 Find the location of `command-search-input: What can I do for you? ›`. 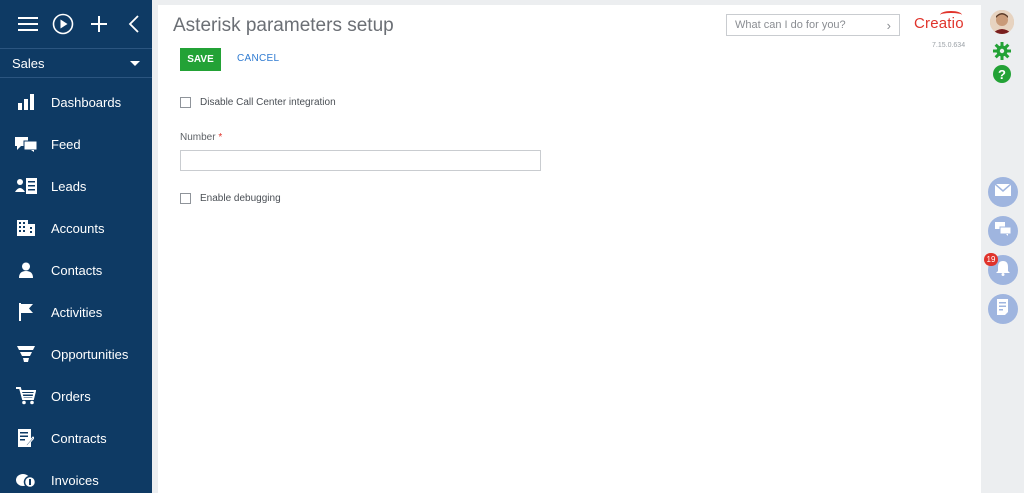

command-search-input: What can I do for you? › is located at coordinates (813, 25).